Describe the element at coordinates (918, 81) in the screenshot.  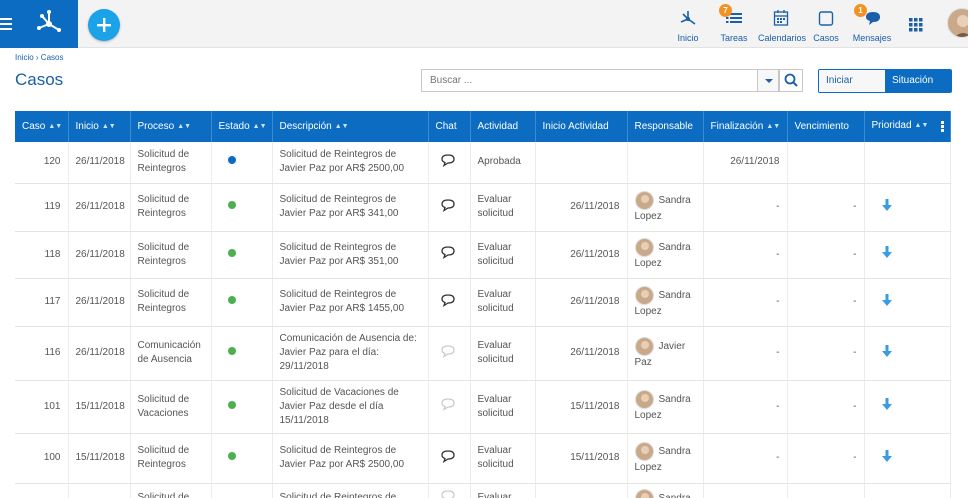
I see `situation-button: Situación` at that location.